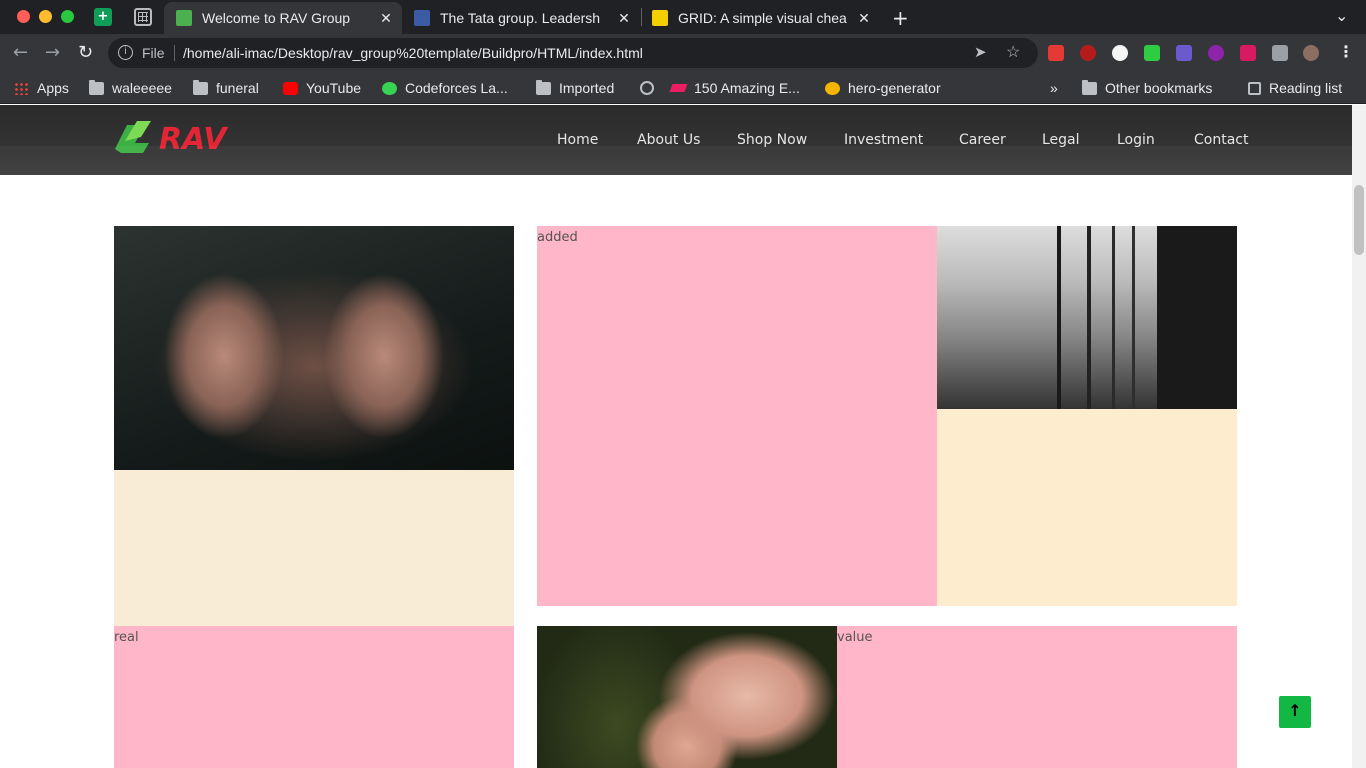 The width and height of the screenshot is (1366, 768). Describe the element at coordinates (126, 637) in the screenshot. I see `grid-label-real: real` at that location.